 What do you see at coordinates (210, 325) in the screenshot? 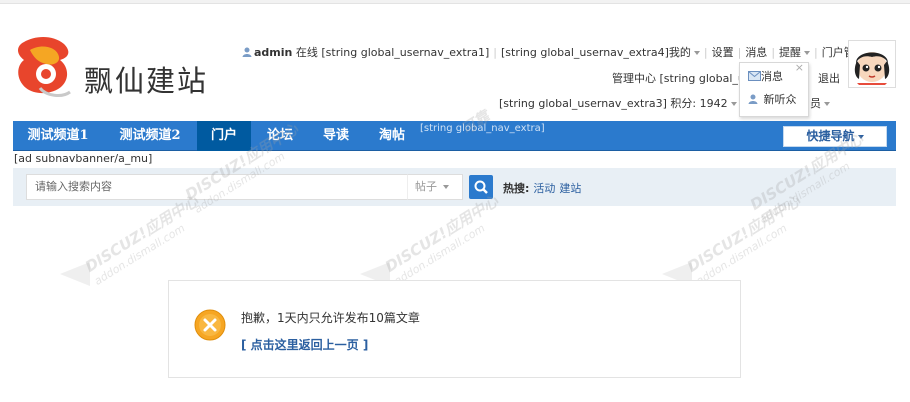
I see `error-icon` at bounding box center [210, 325].